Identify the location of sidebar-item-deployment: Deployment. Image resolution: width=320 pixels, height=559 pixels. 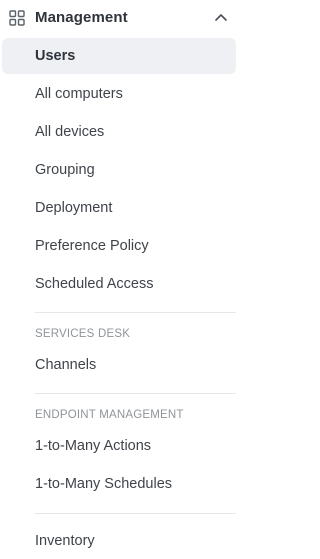
(122, 208).